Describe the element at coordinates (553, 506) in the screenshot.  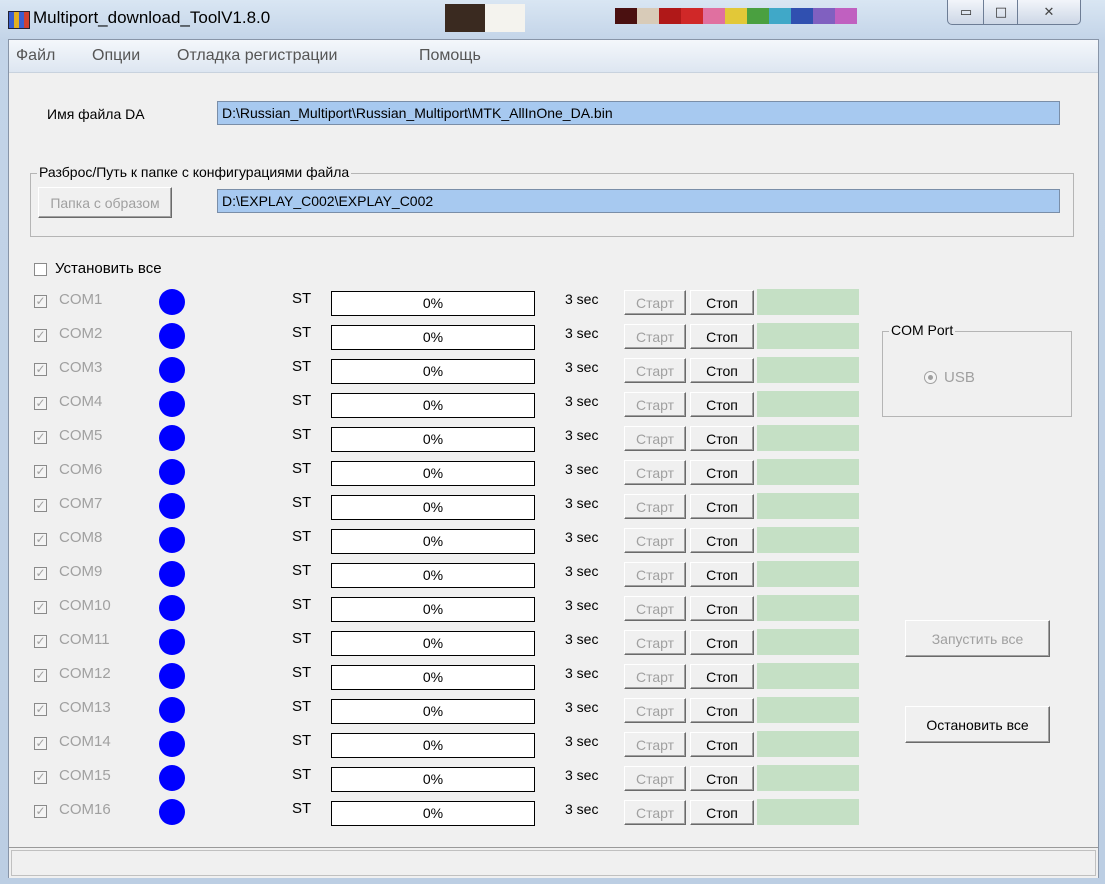
I see `port-row: ✓ COM7 ST 0% 3 sec Старт Стоп` at that location.